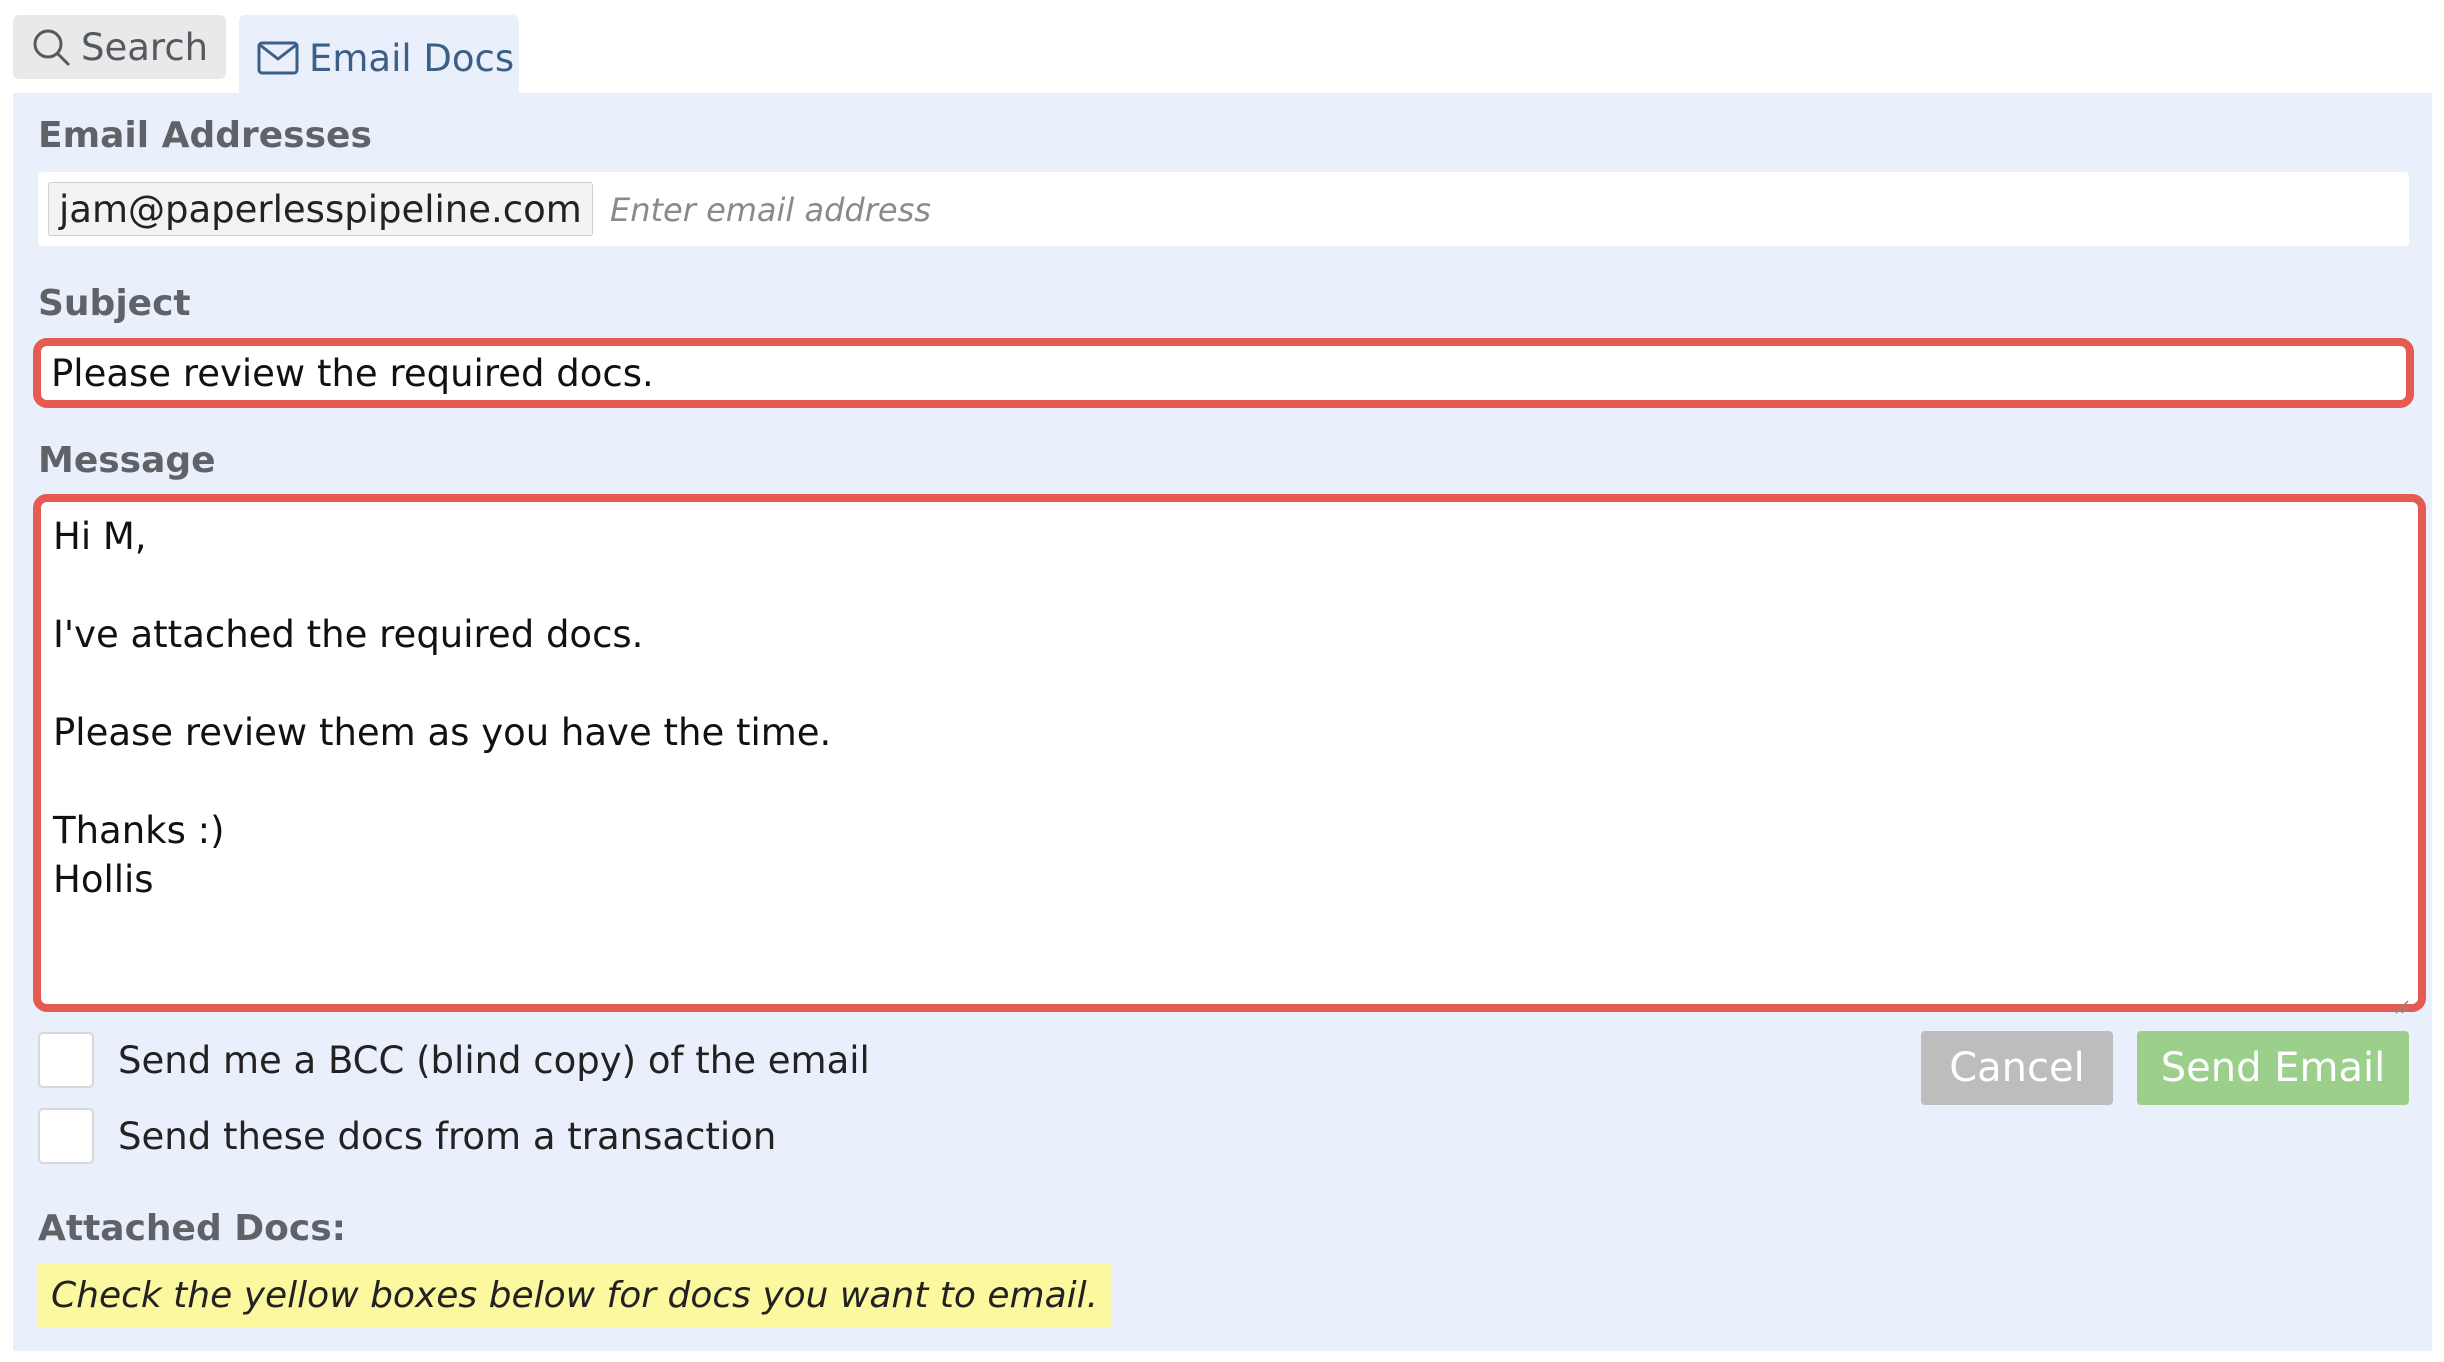 This screenshot has height=1362, width=2444. What do you see at coordinates (278, 58) in the screenshot?
I see `mail-icon` at bounding box center [278, 58].